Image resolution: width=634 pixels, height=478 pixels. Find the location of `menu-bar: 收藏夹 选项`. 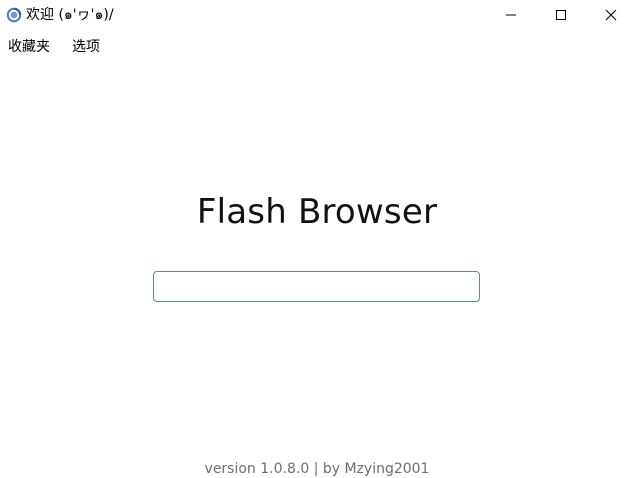

menu-bar: 收藏夹 选项 is located at coordinates (317, 47).